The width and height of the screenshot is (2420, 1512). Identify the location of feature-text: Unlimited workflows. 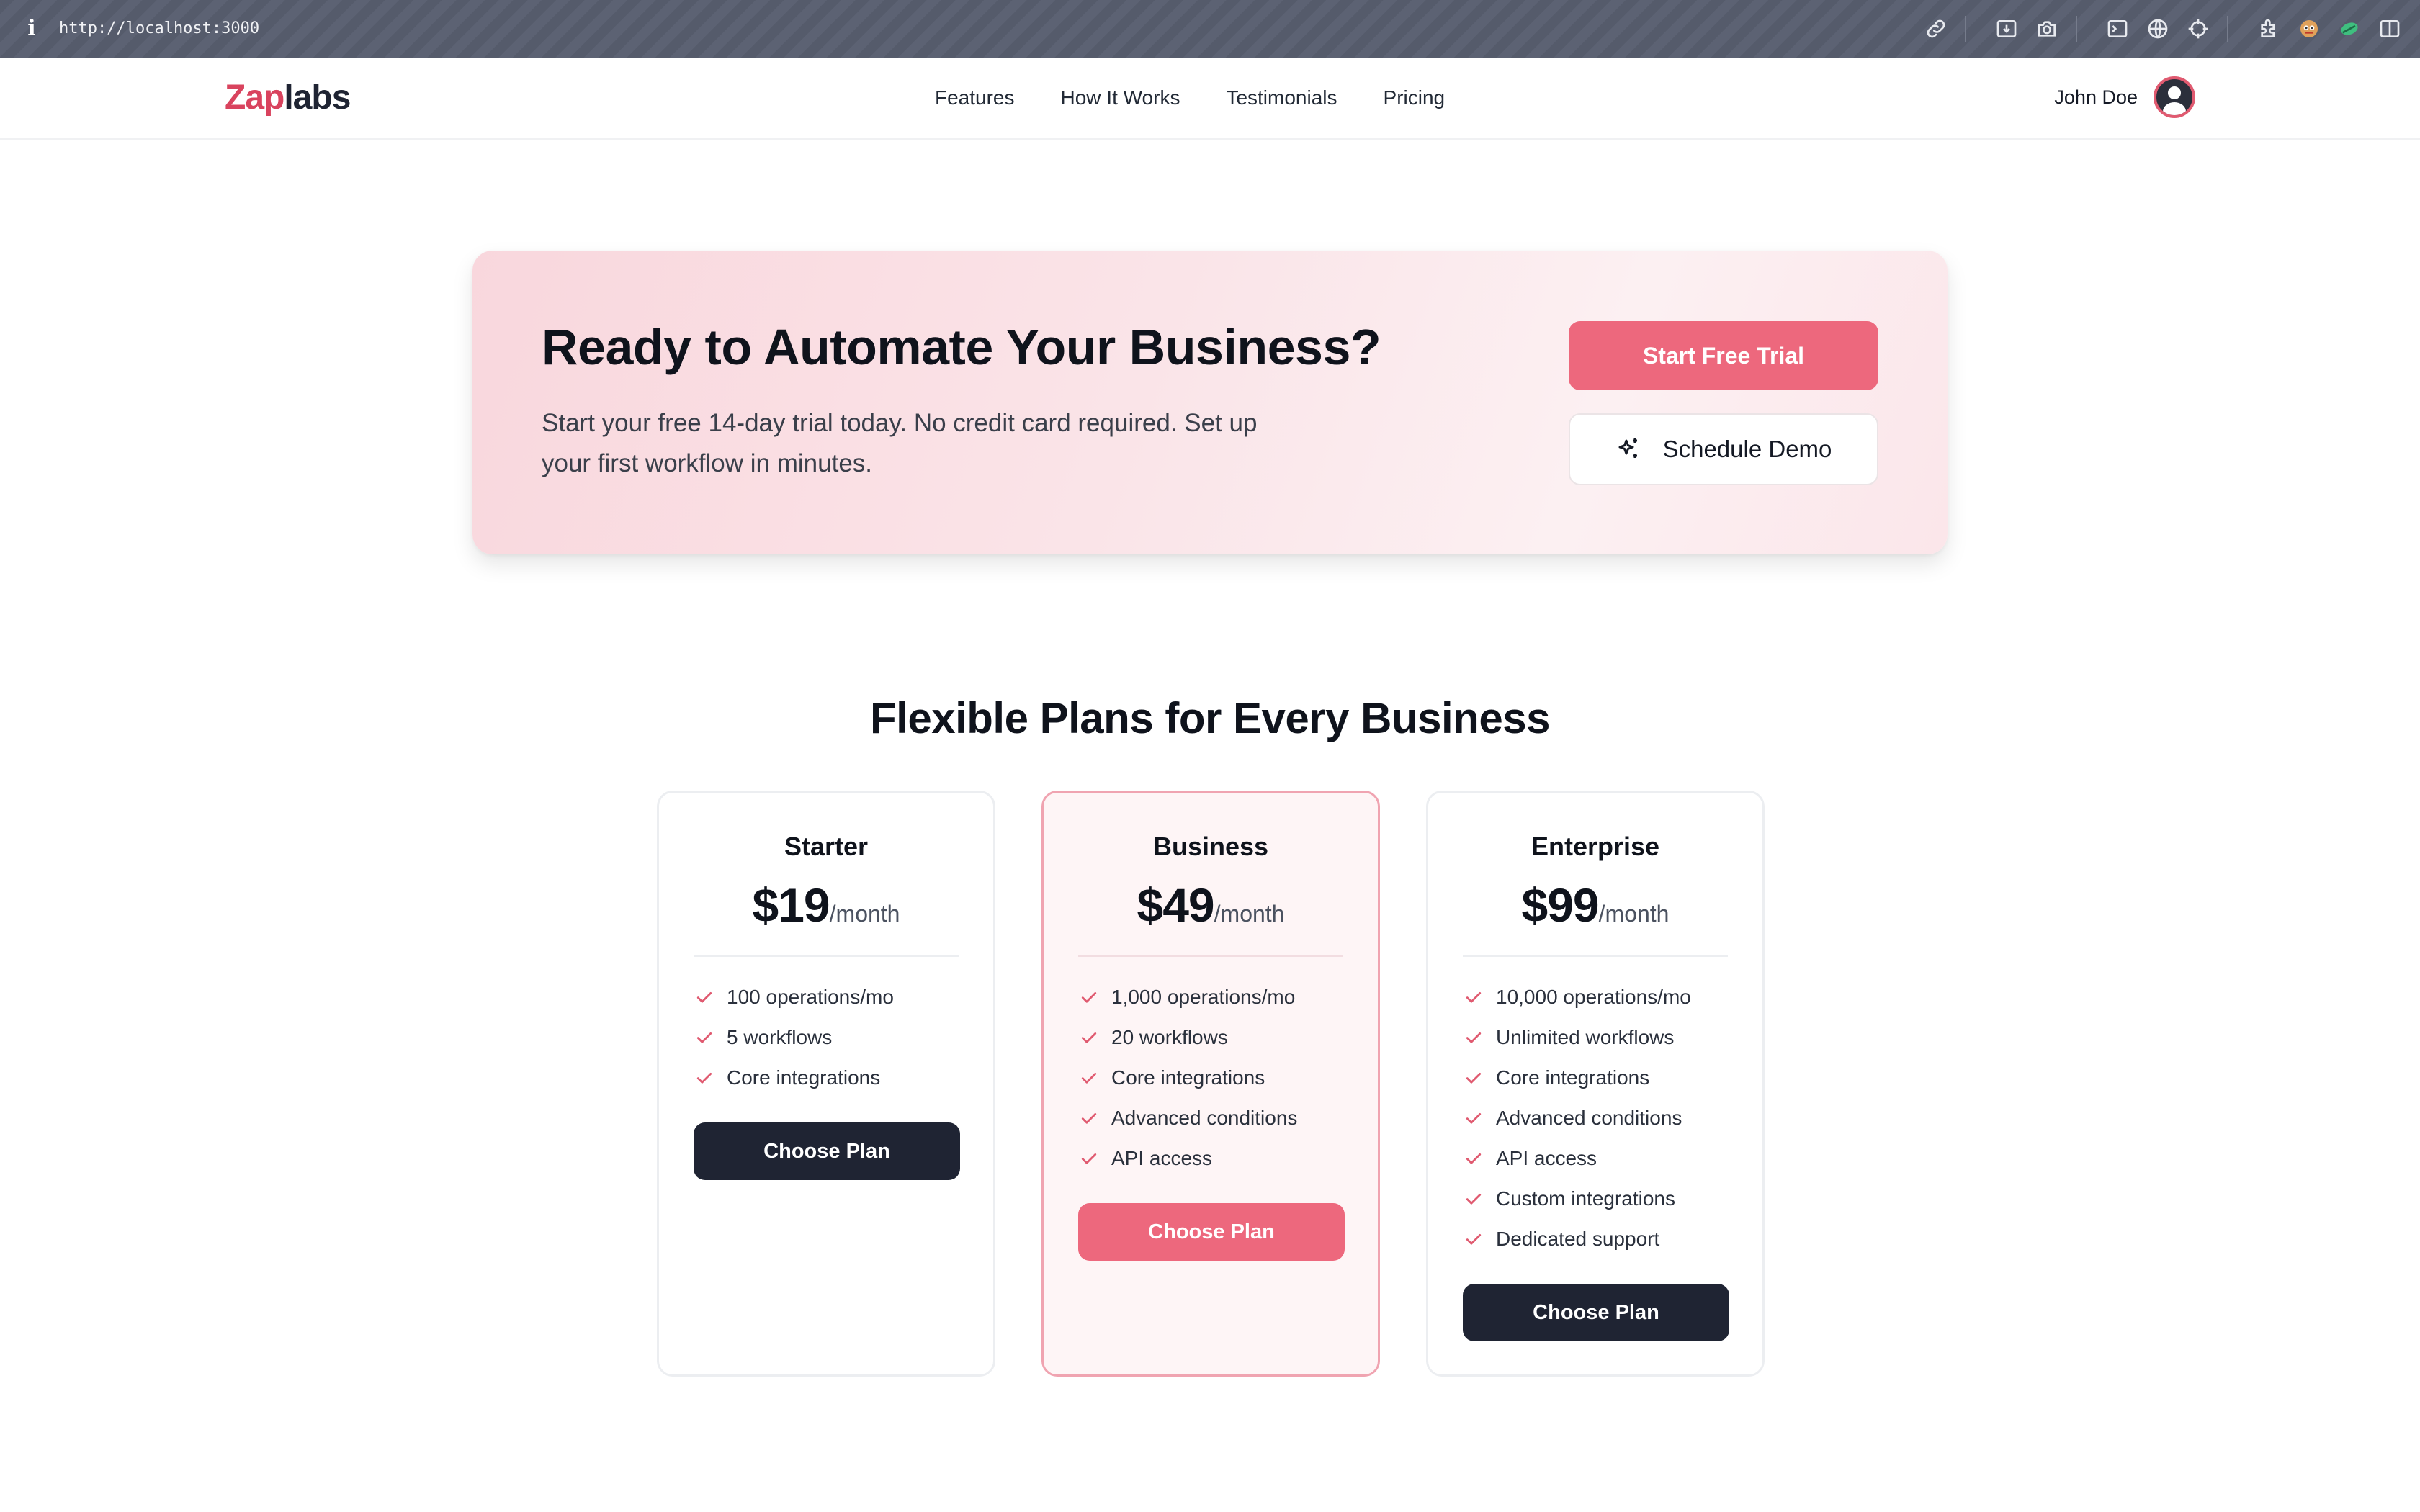
(1585, 1037).